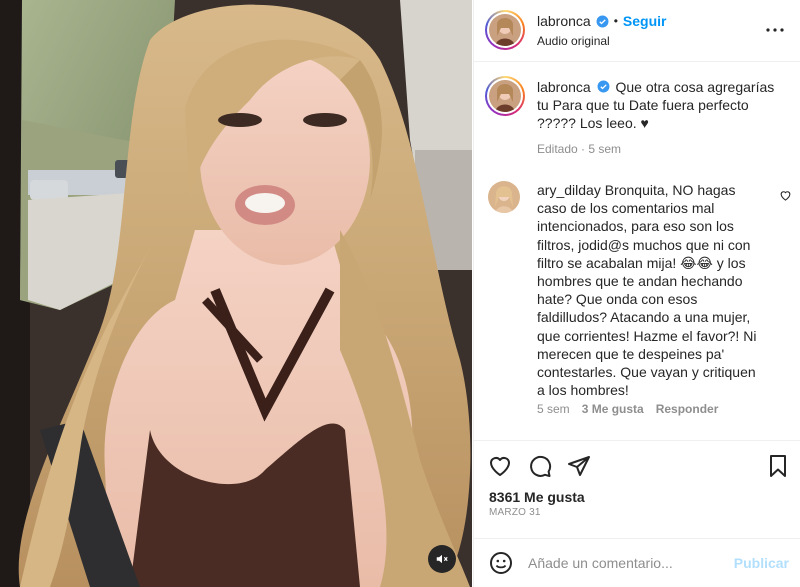 Image resolution: width=800 pixels, height=587 pixels. What do you see at coordinates (553, 409) in the screenshot?
I see `comment-time: 5 sem` at bounding box center [553, 409].